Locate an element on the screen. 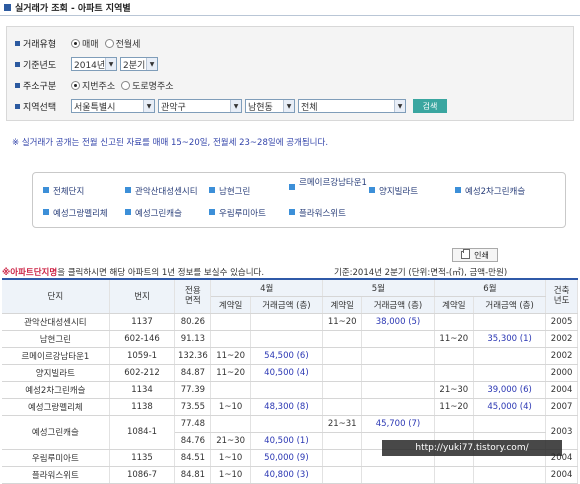  m4-day-cell: 21~30 is located at coordinates (230, 441).